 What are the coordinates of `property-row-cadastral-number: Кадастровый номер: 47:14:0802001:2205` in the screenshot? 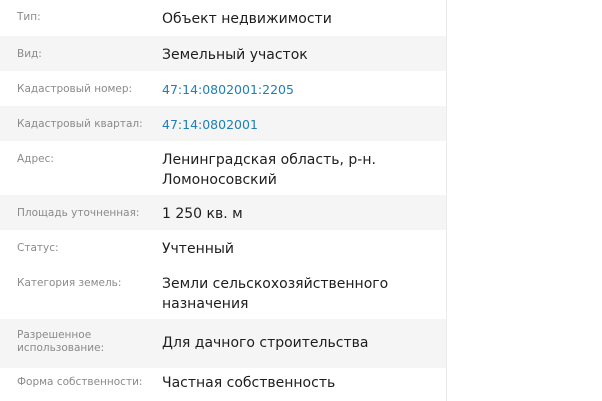 It's located at (223, 88).